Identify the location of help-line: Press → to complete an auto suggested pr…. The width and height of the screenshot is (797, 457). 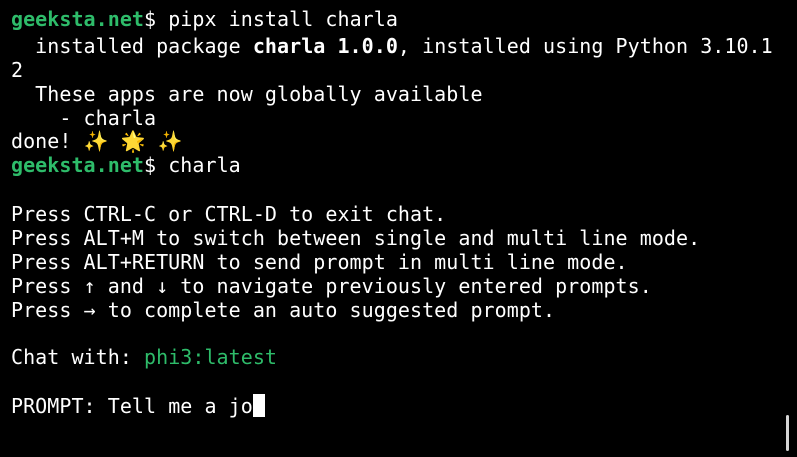
(283, 310).